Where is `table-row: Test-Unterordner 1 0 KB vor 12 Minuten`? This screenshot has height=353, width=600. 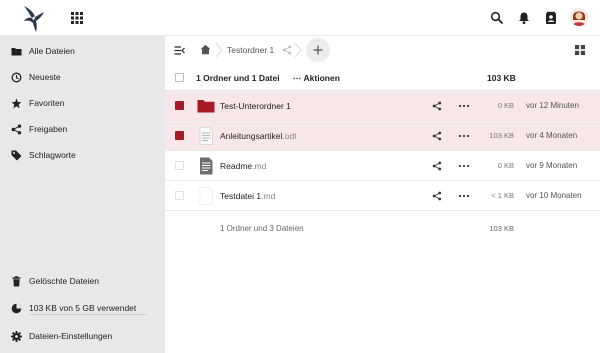
table-row: Test-Unterordner 1 0 KB vor 12 Minuten is located at coordinates (382, 106).